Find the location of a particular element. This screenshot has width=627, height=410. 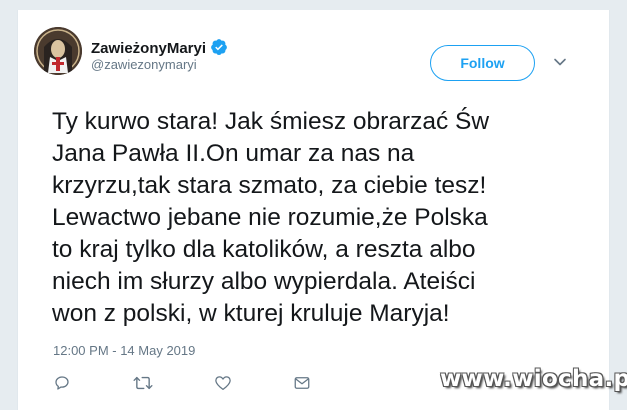

chevron-down-icon is located at coordinates (560, 62).